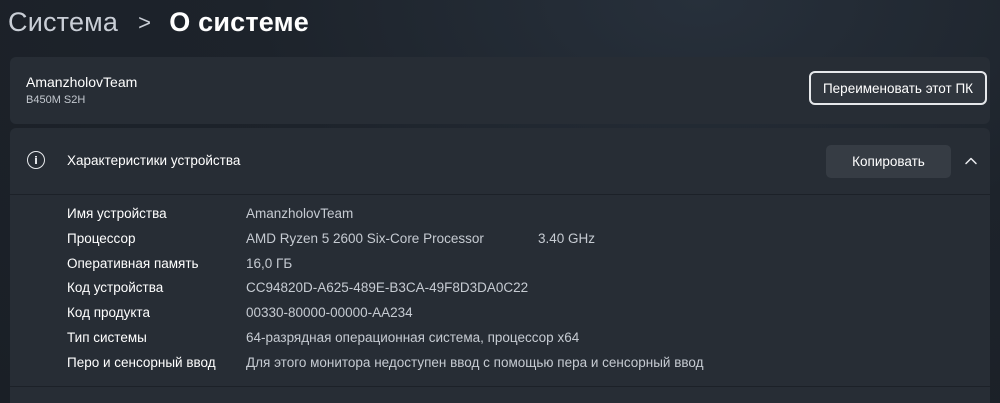 The height and width of the screenshot is (403, 1000). Describe the element at coordinates (108, 312) in the screenshot. I see `spec-label: Код продукта` at that location.